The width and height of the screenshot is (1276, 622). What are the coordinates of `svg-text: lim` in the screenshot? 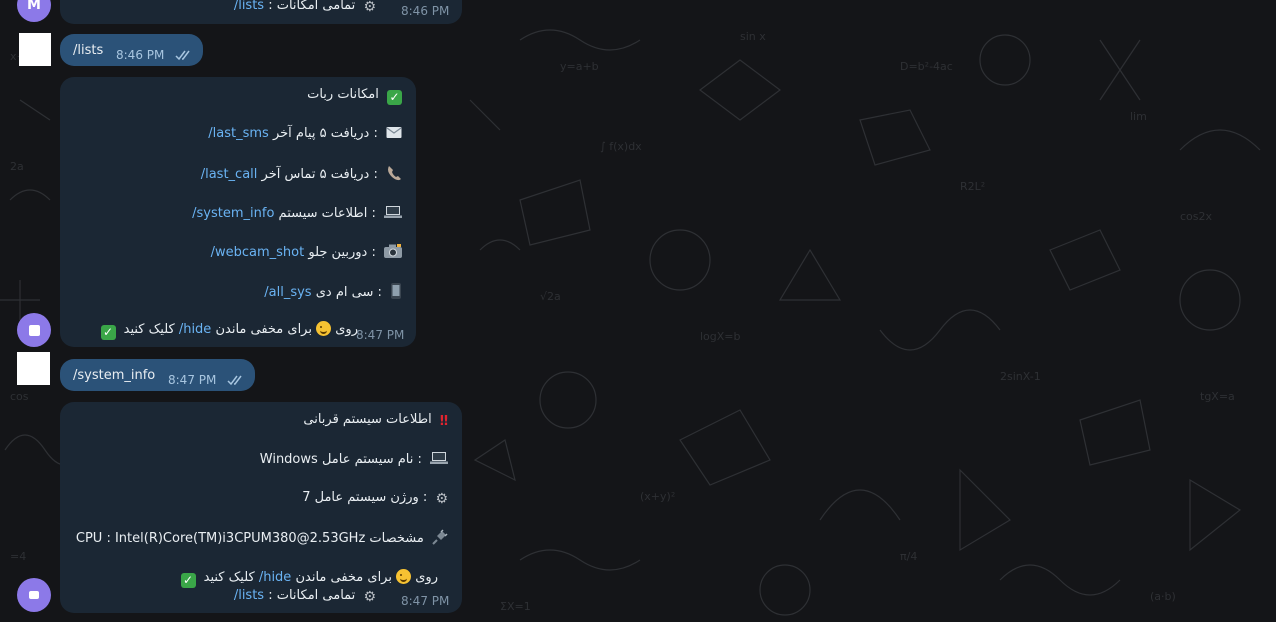 It's located at (1138, 116).